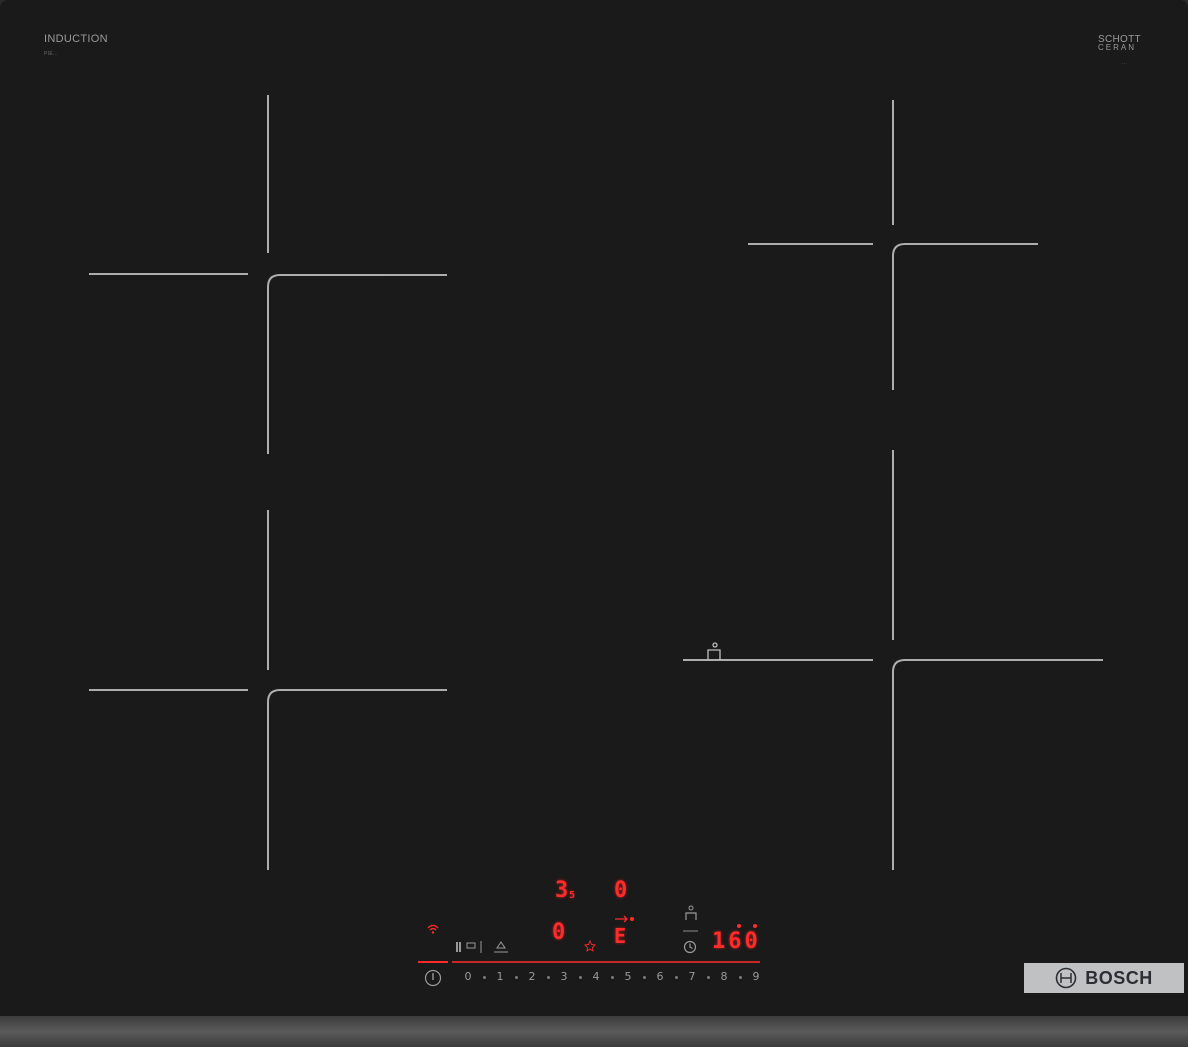 This screenshot has width=1188, height=1047. Describe the element at coordinates (628, 976) in the screenshot. I see `scale-5: 5` at that location.